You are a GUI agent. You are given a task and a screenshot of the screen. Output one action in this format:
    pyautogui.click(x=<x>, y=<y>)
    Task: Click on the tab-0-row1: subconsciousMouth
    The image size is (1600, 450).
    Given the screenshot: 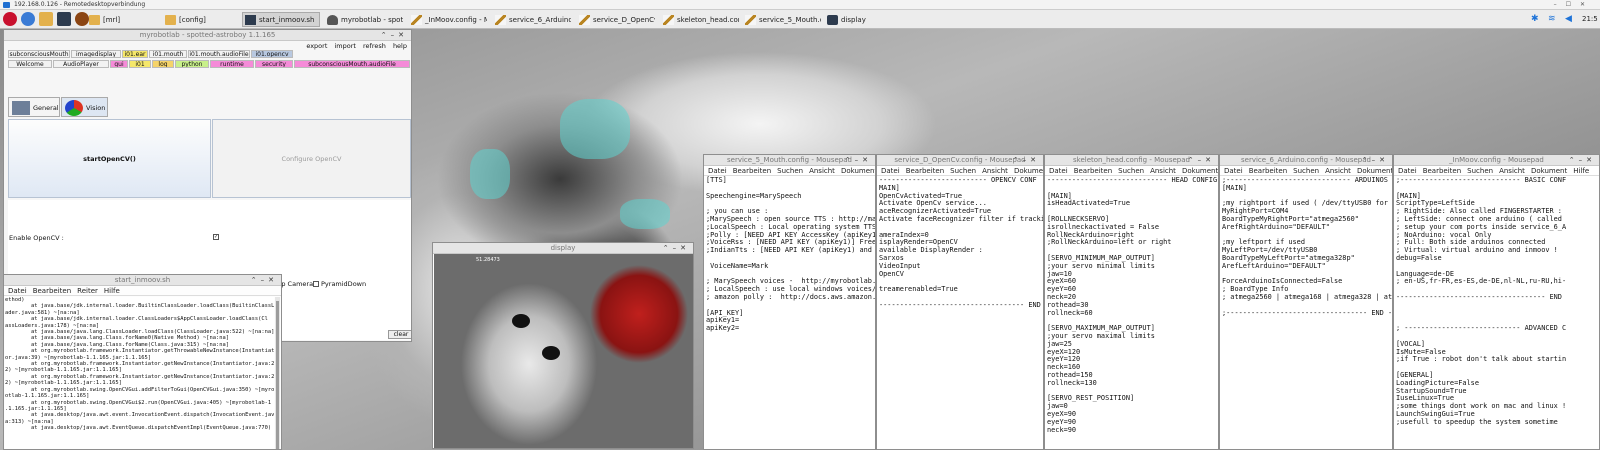 What is the action you would take?
    pyautogui.click(x=39, y=54)
    